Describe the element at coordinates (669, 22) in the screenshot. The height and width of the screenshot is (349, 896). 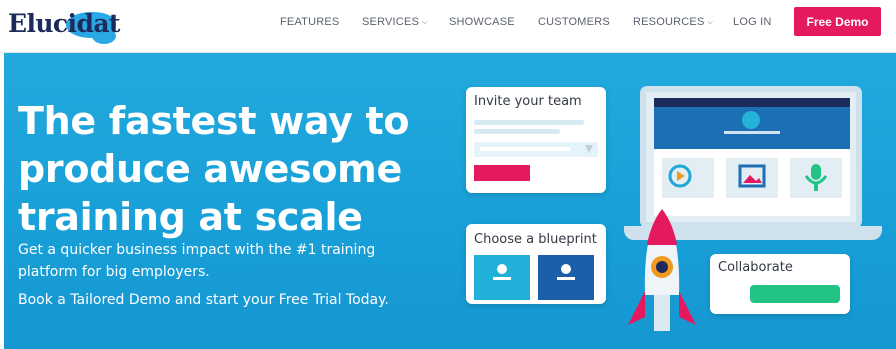
I see `nav-resources-label: RESOURCES` at that location.